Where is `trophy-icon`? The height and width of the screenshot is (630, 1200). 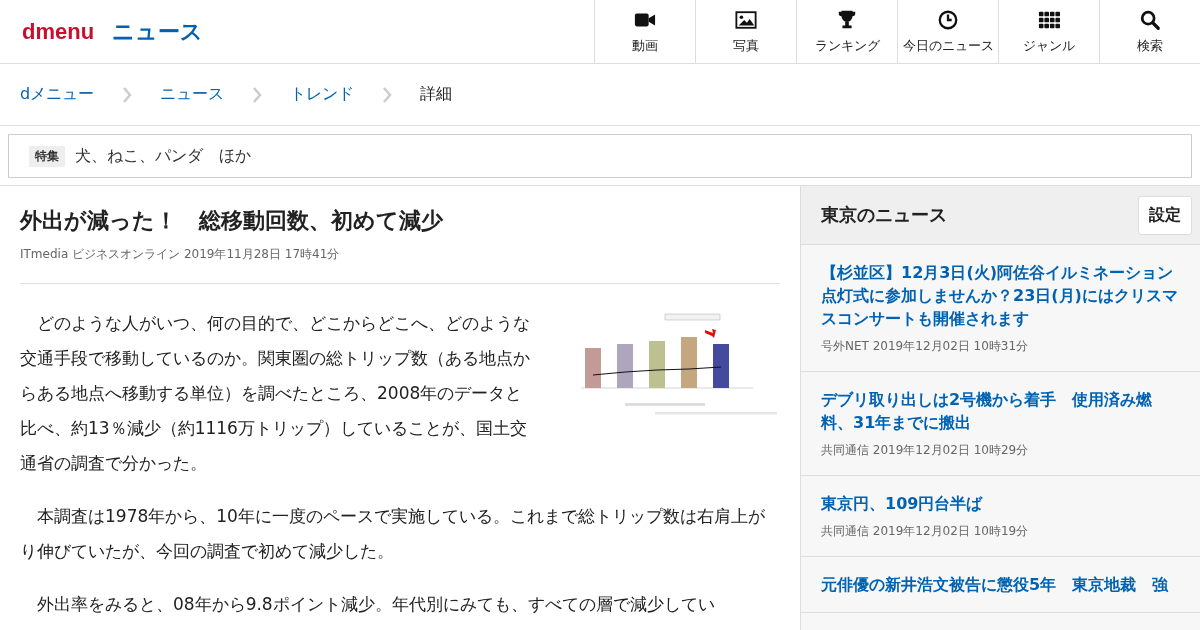 trophy-icon is located at coordinates (847, 19).